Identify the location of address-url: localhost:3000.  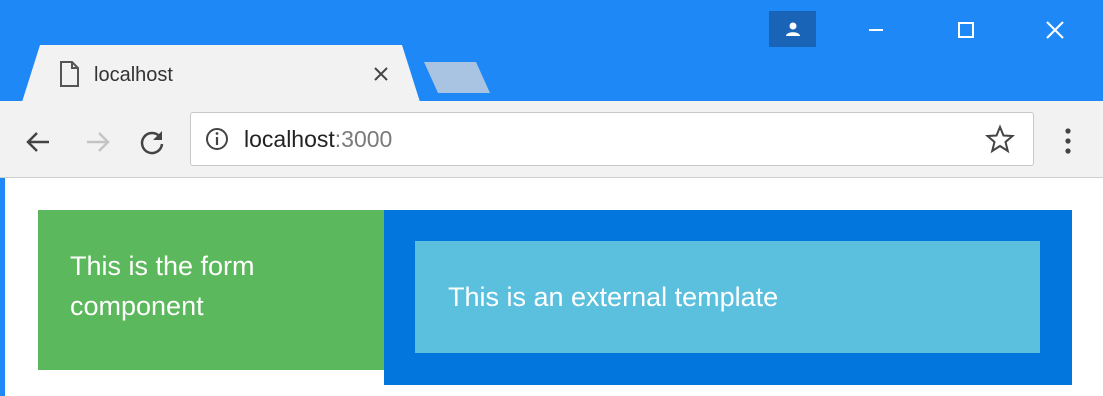
(318, 139).